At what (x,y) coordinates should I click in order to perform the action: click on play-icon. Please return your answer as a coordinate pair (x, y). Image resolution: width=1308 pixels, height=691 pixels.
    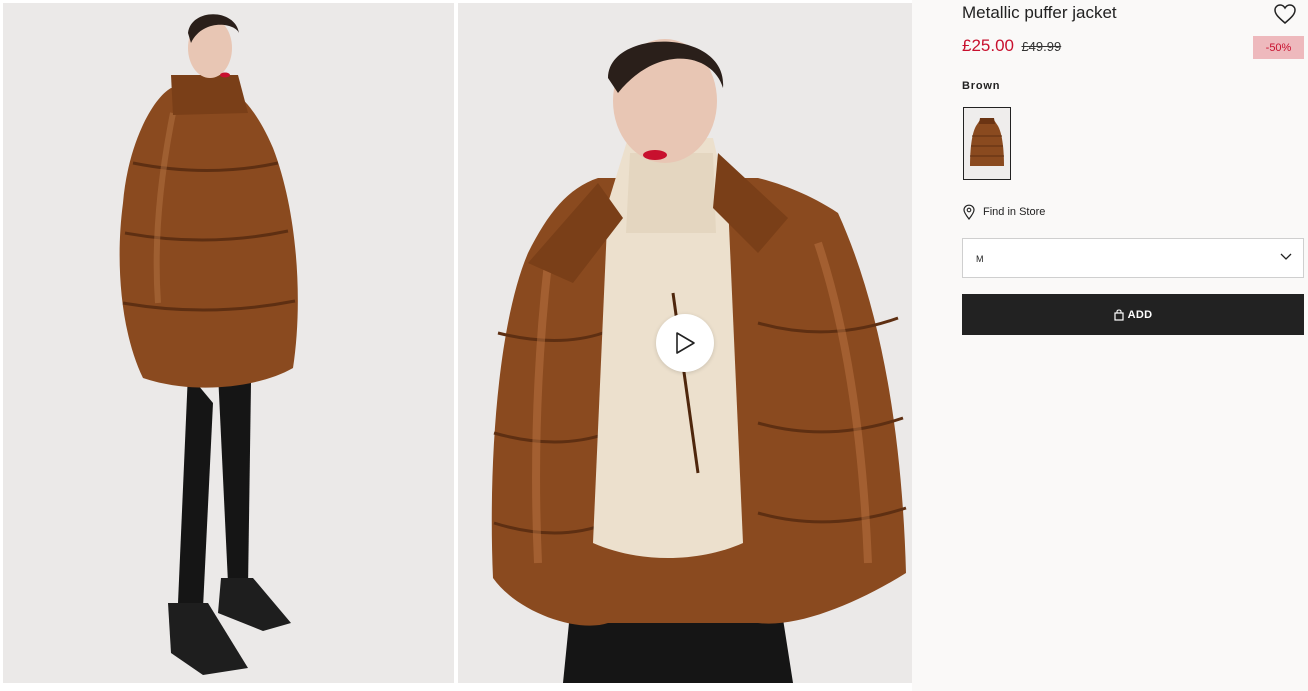
    Looking at the image, I should click on (685, 343).